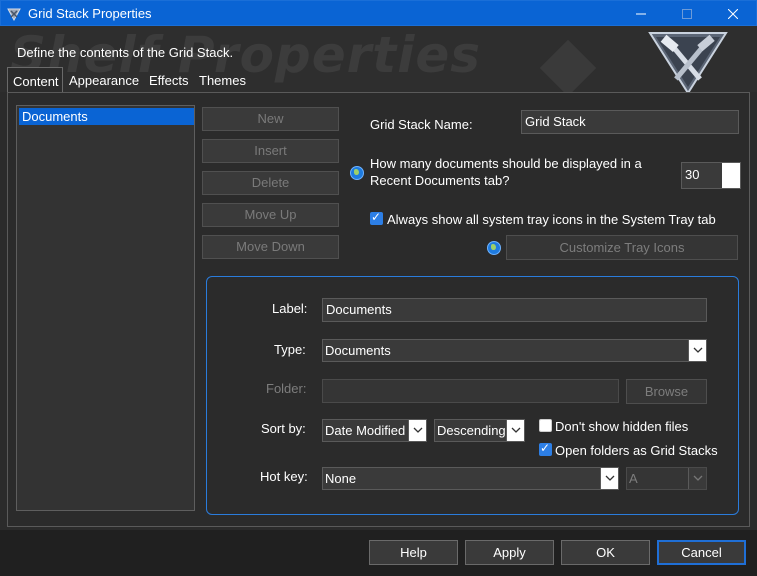  I want to click on header-diamond-decoration, so click(568, 65).